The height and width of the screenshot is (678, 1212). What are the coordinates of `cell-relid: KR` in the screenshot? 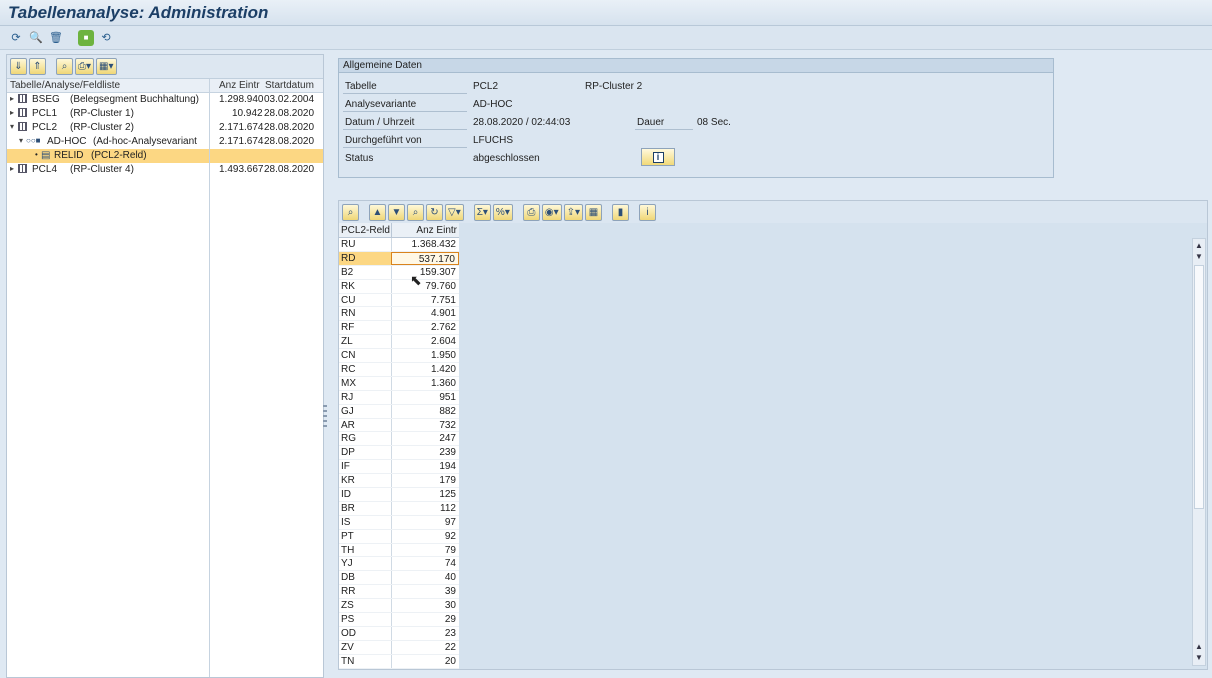 It's located at (348, 480).